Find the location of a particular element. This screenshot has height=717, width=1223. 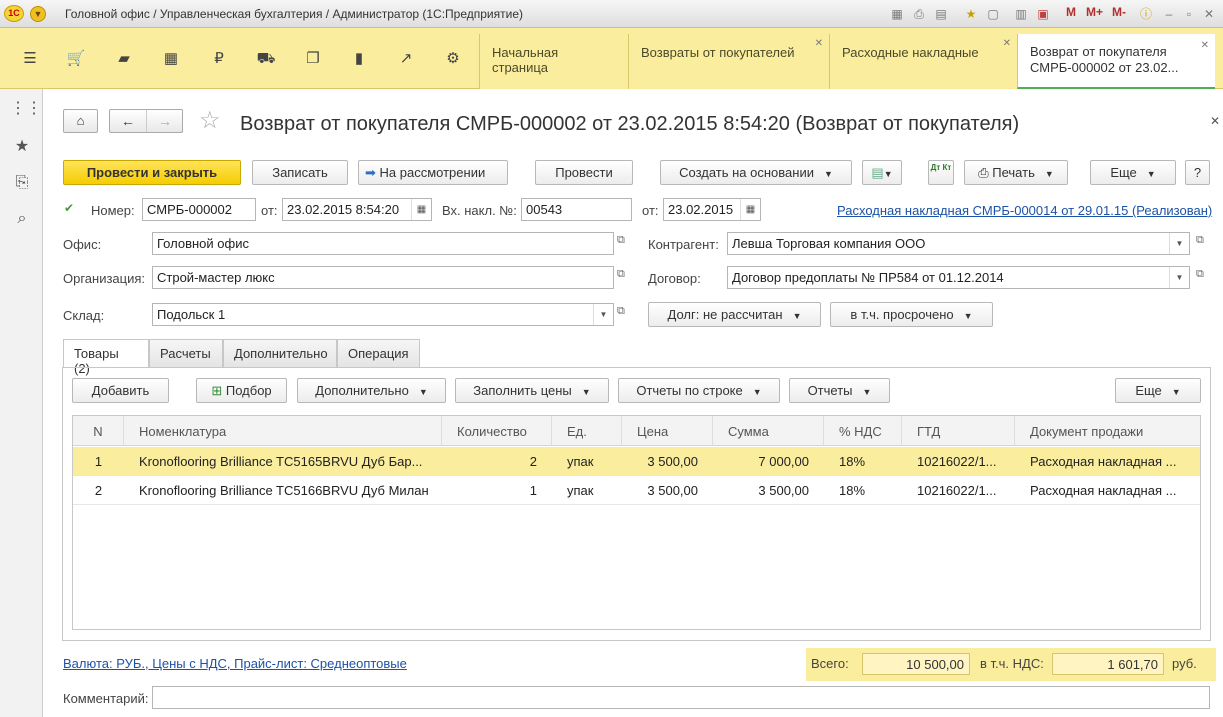

pick-button: ⊞ Подбор is located at coordinates (241, 390).